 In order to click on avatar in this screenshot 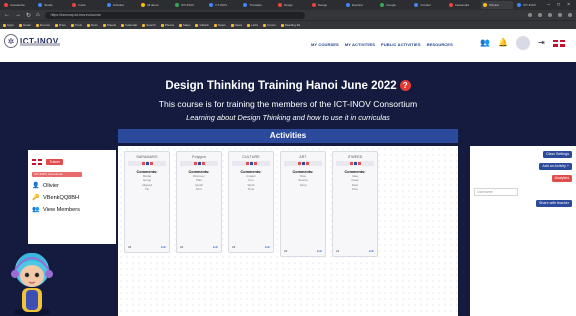, I will do `click(522, 43)`.